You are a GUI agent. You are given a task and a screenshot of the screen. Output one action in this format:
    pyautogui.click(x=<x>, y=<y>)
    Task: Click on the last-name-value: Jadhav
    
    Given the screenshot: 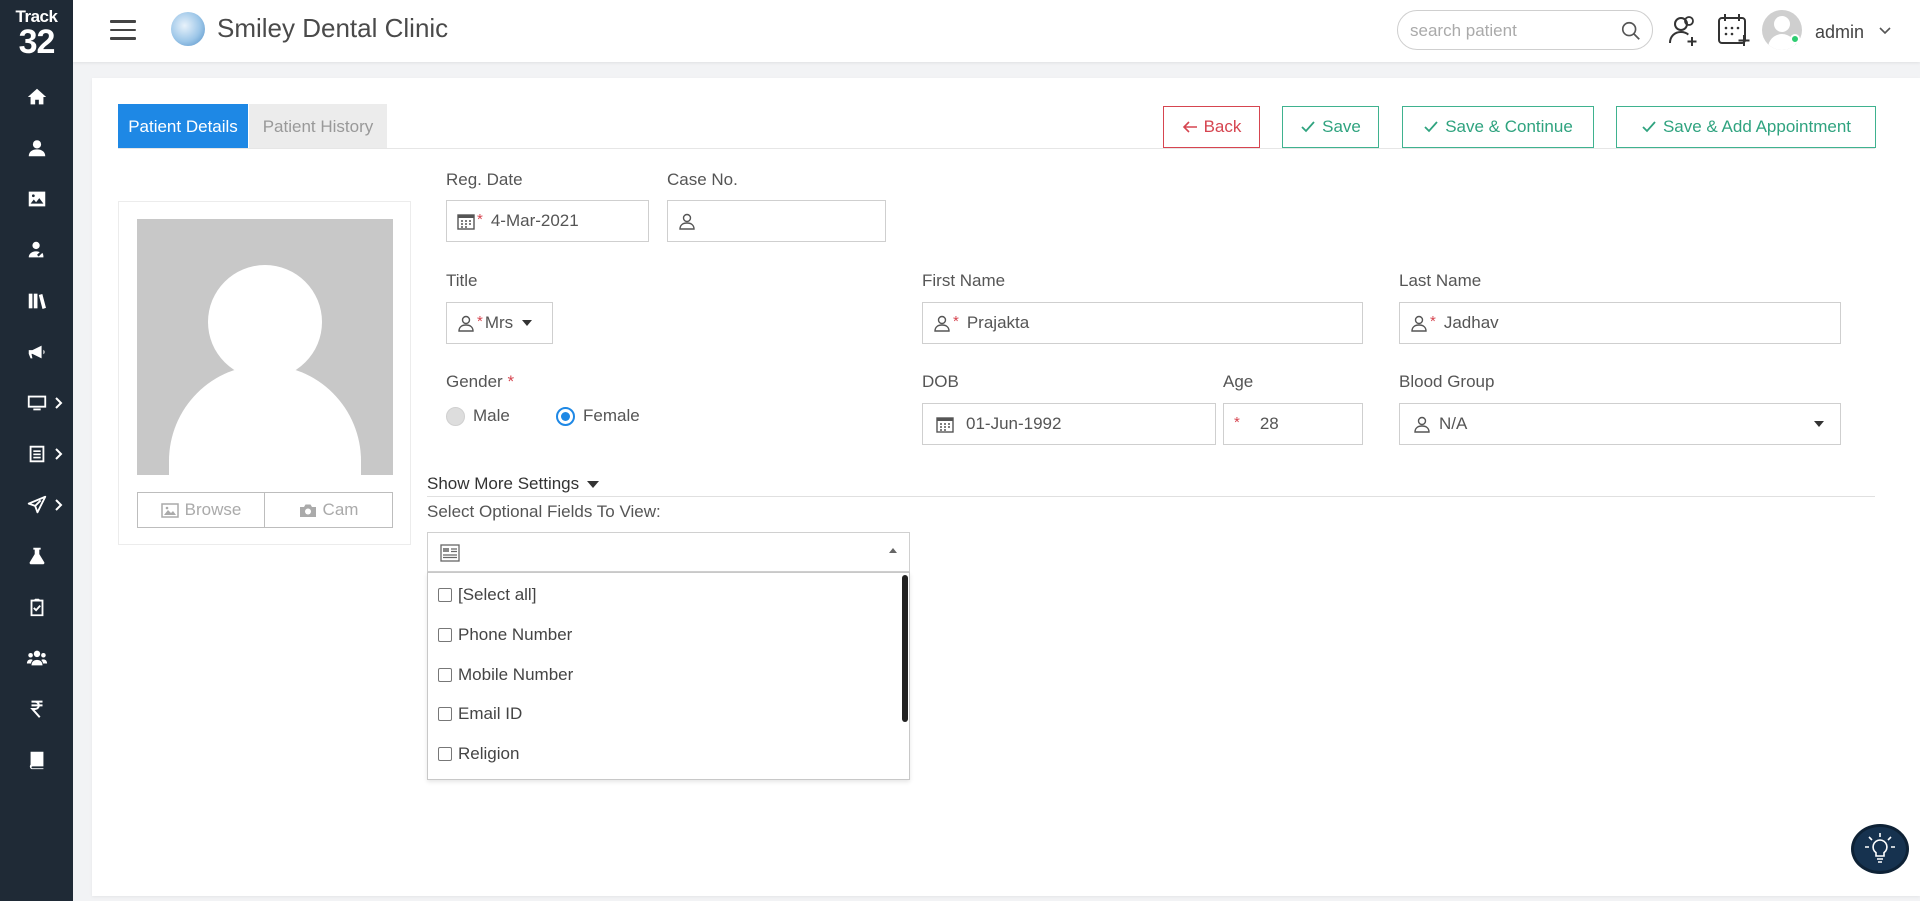 What is the action you would take?
    pyautogui.click(x=1471, y=322)
    